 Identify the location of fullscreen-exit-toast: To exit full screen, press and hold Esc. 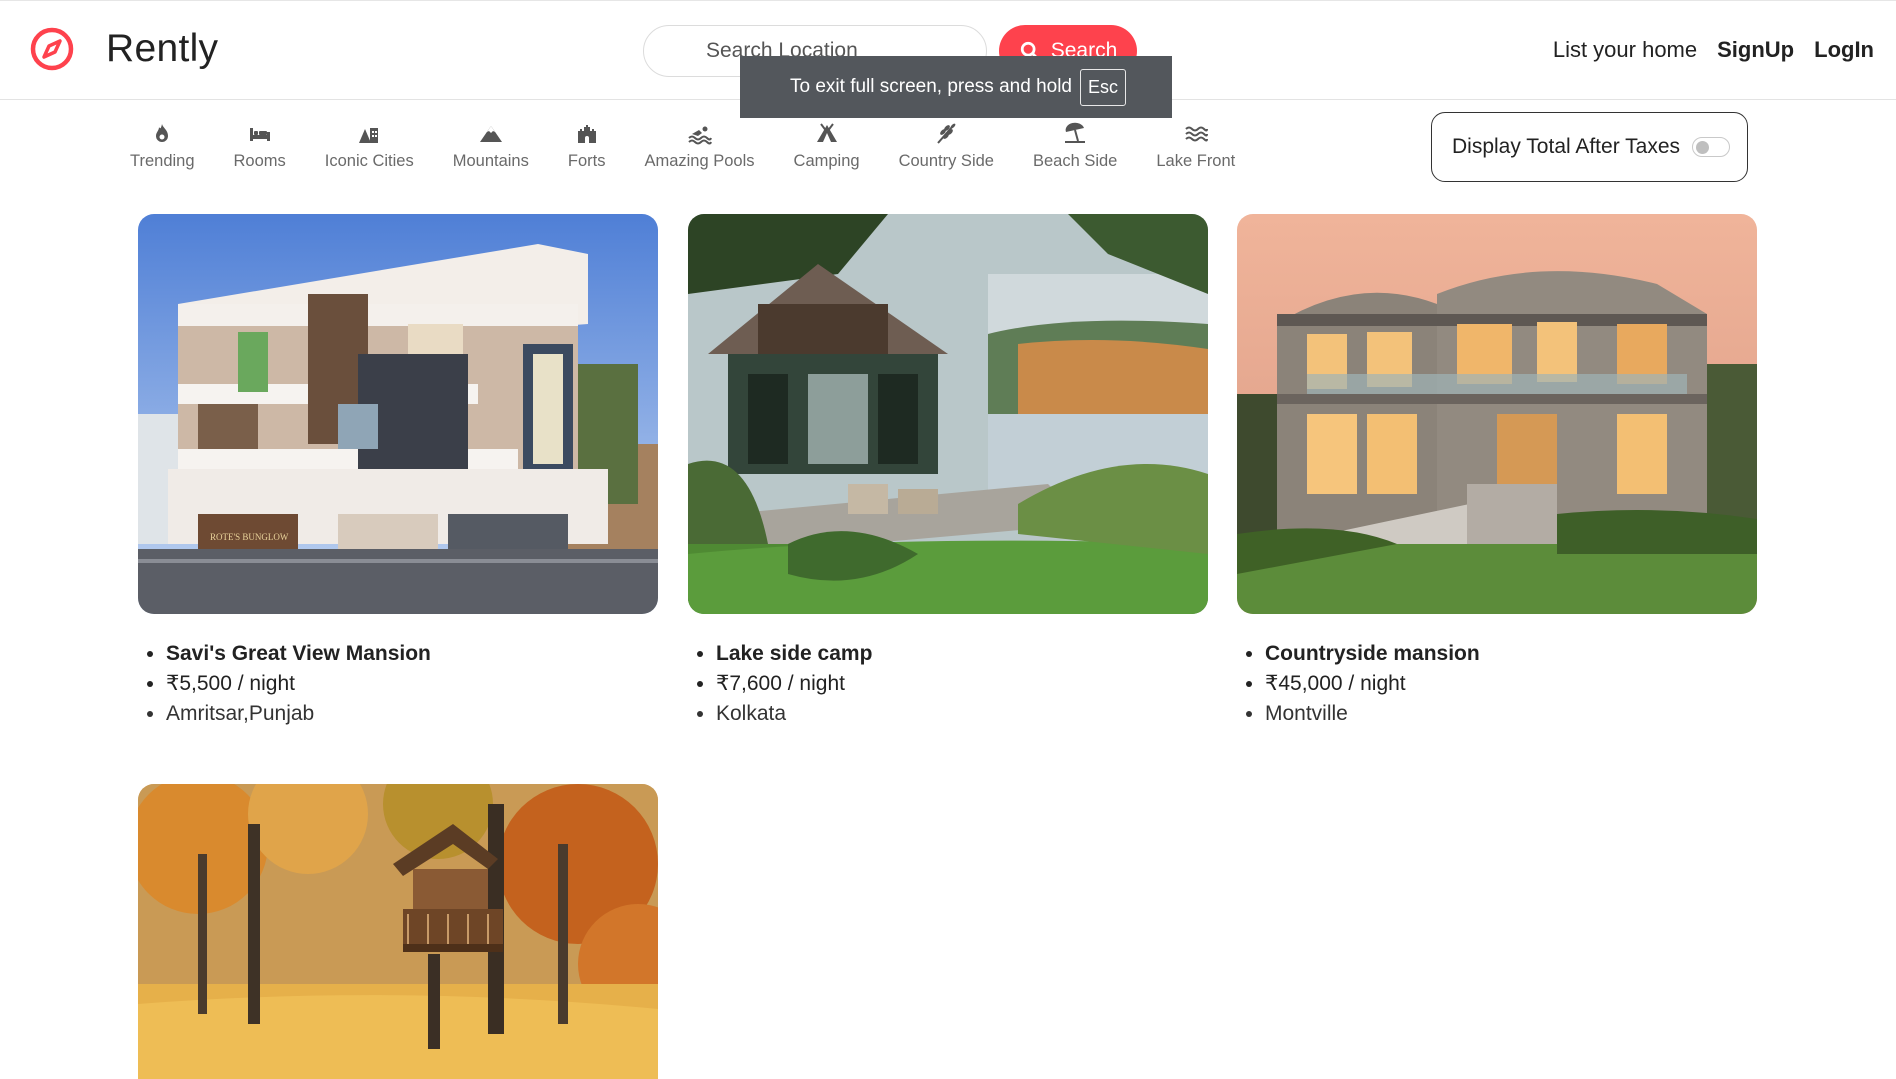
(956, 87).